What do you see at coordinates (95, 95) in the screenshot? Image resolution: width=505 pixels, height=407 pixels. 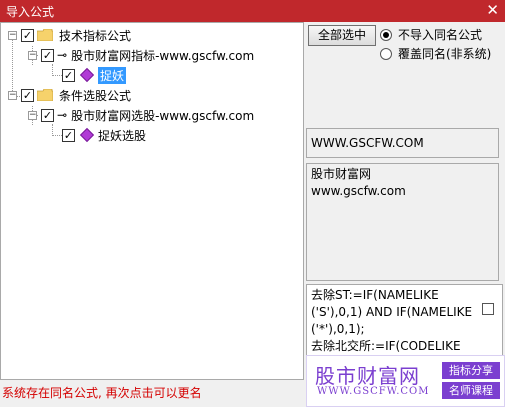 I see `tree-node-label: 条件选股公式` at bounding box center [95, 95].